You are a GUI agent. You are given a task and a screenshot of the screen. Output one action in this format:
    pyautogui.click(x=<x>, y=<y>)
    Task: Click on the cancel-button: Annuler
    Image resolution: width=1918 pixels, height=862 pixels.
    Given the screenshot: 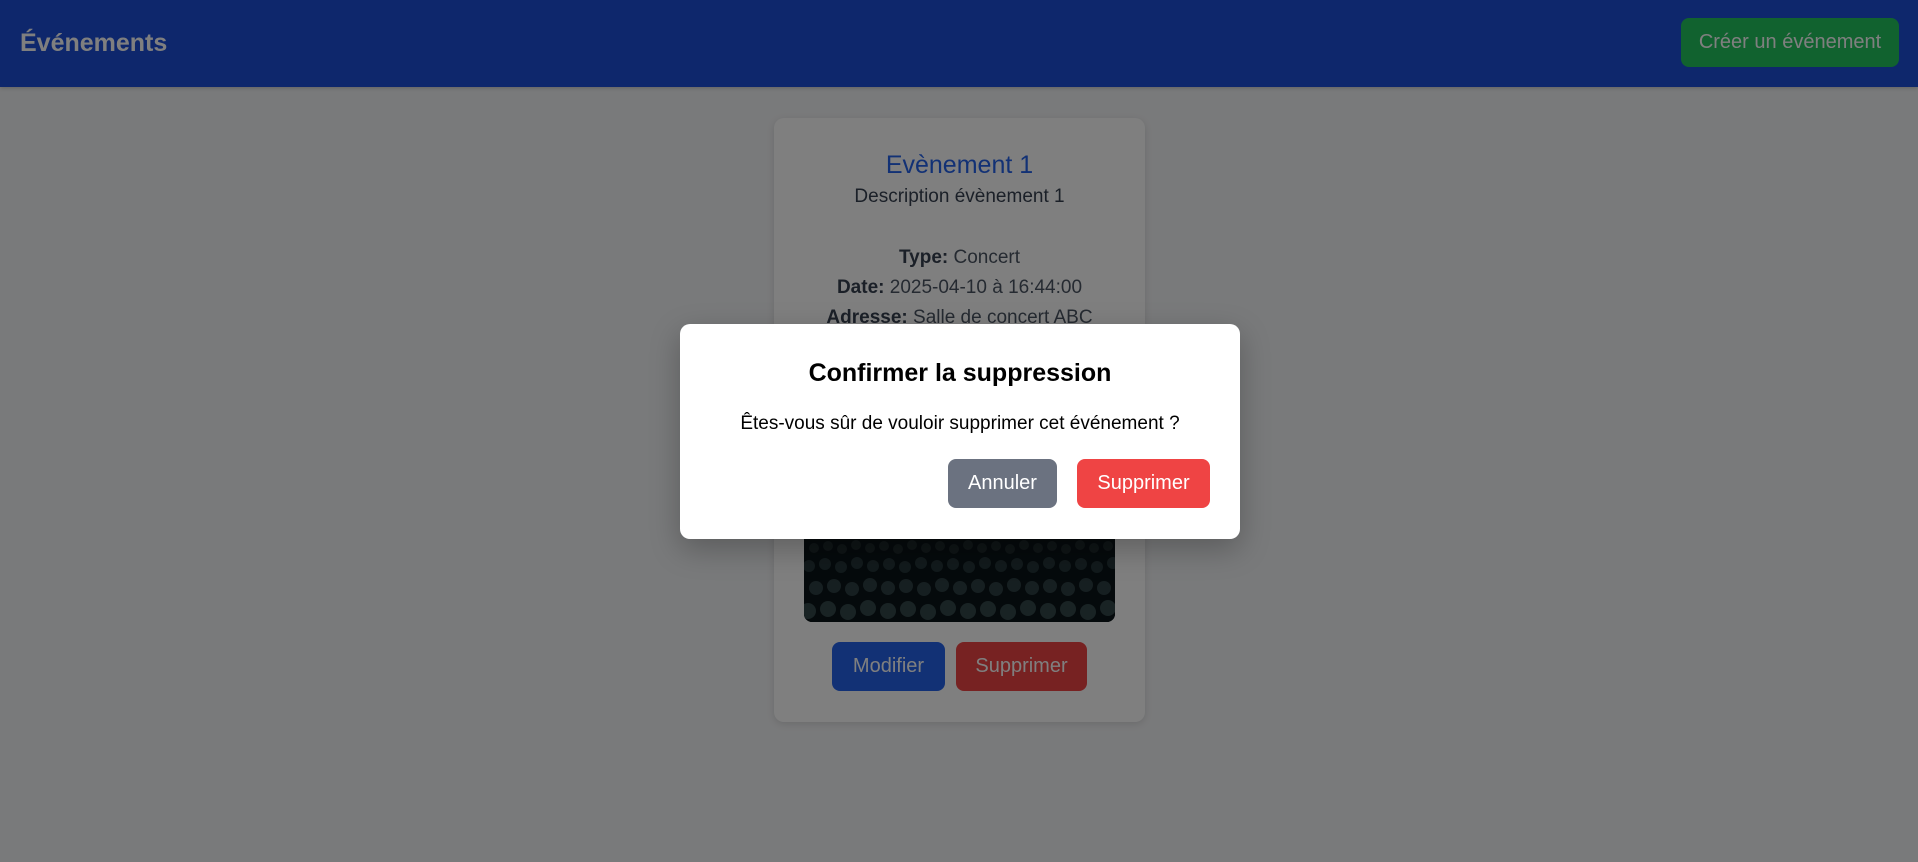 What is the action you would take?
    pyautogui.click(x=1002, y=483)
    